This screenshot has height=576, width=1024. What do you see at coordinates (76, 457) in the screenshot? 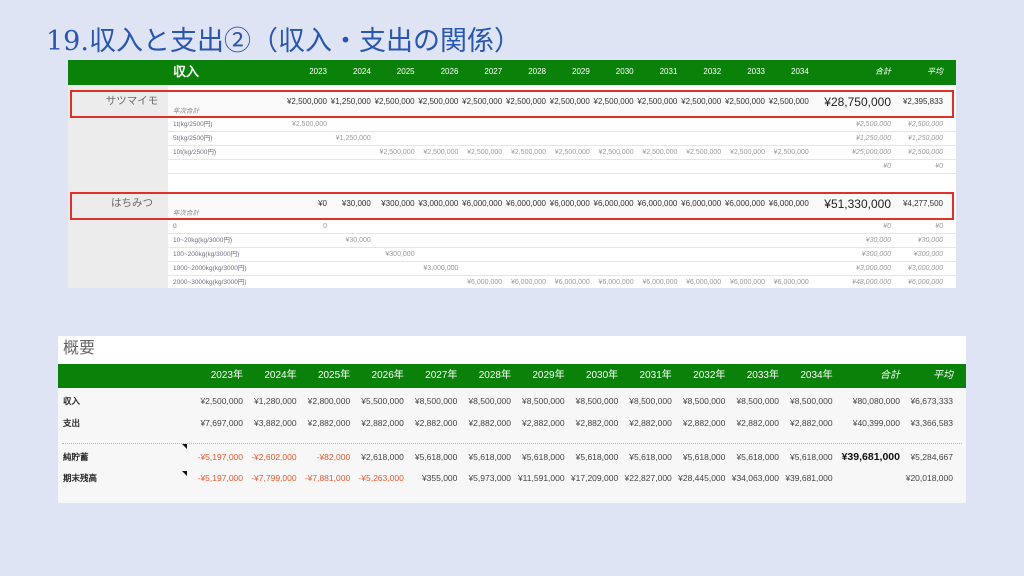
I see `row-label: 純貯蓄` at bounding box center [76, 457].